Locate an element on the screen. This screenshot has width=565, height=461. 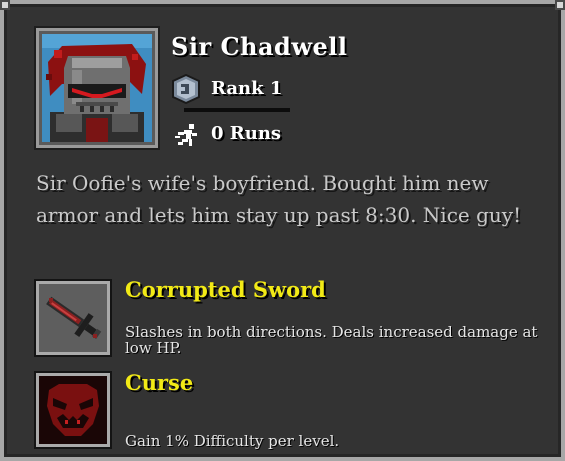
ability-description: Gain 1% Difficulty per level. is located at coordinates (232, 441).